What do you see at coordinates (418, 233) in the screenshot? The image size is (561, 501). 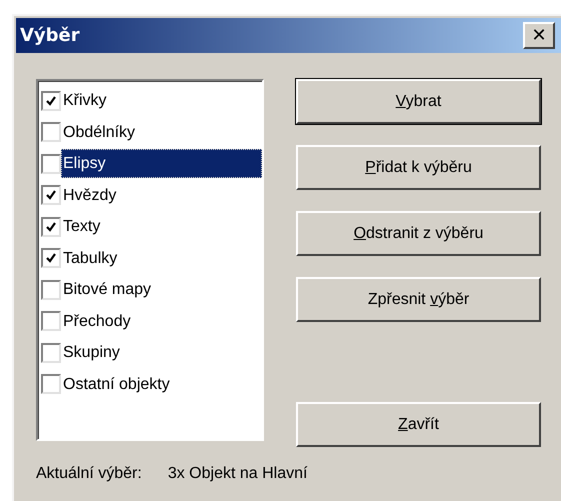 I see `dialog-button: Odstranit z výběru` at bounding box center [418, 233].